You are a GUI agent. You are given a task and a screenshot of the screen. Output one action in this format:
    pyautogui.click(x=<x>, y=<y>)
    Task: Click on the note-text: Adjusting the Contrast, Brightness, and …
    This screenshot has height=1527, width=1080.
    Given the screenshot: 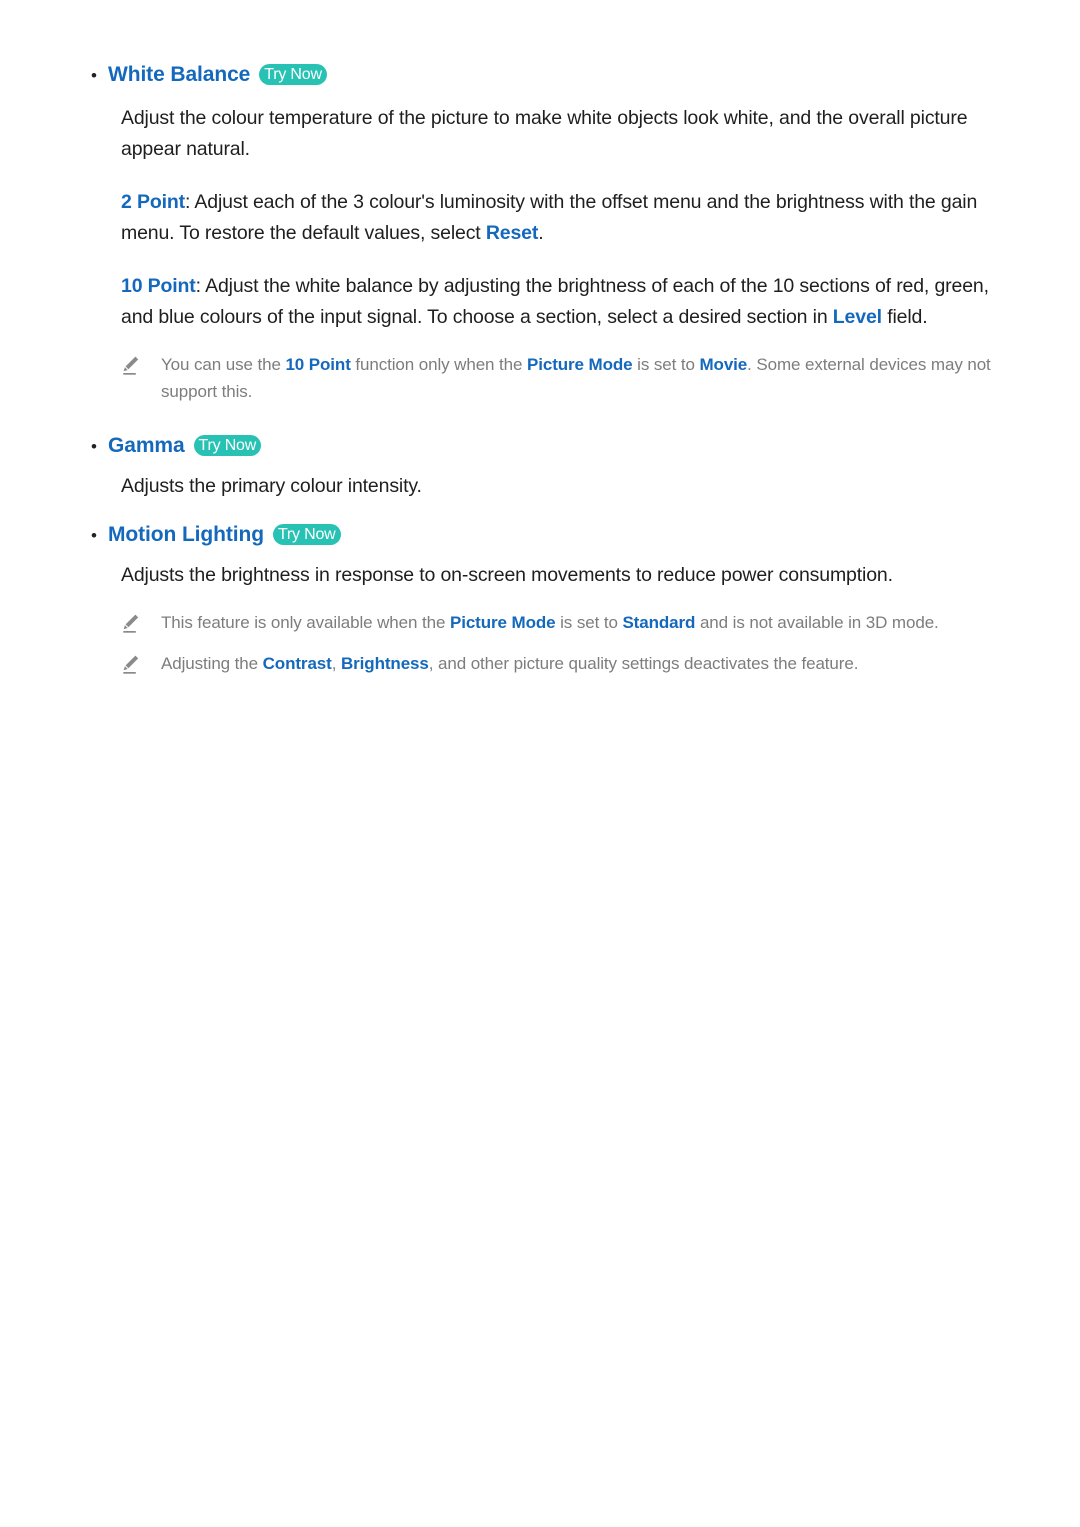 What is the action you would take?
    pyautogui.click(x=510, y=663)
    